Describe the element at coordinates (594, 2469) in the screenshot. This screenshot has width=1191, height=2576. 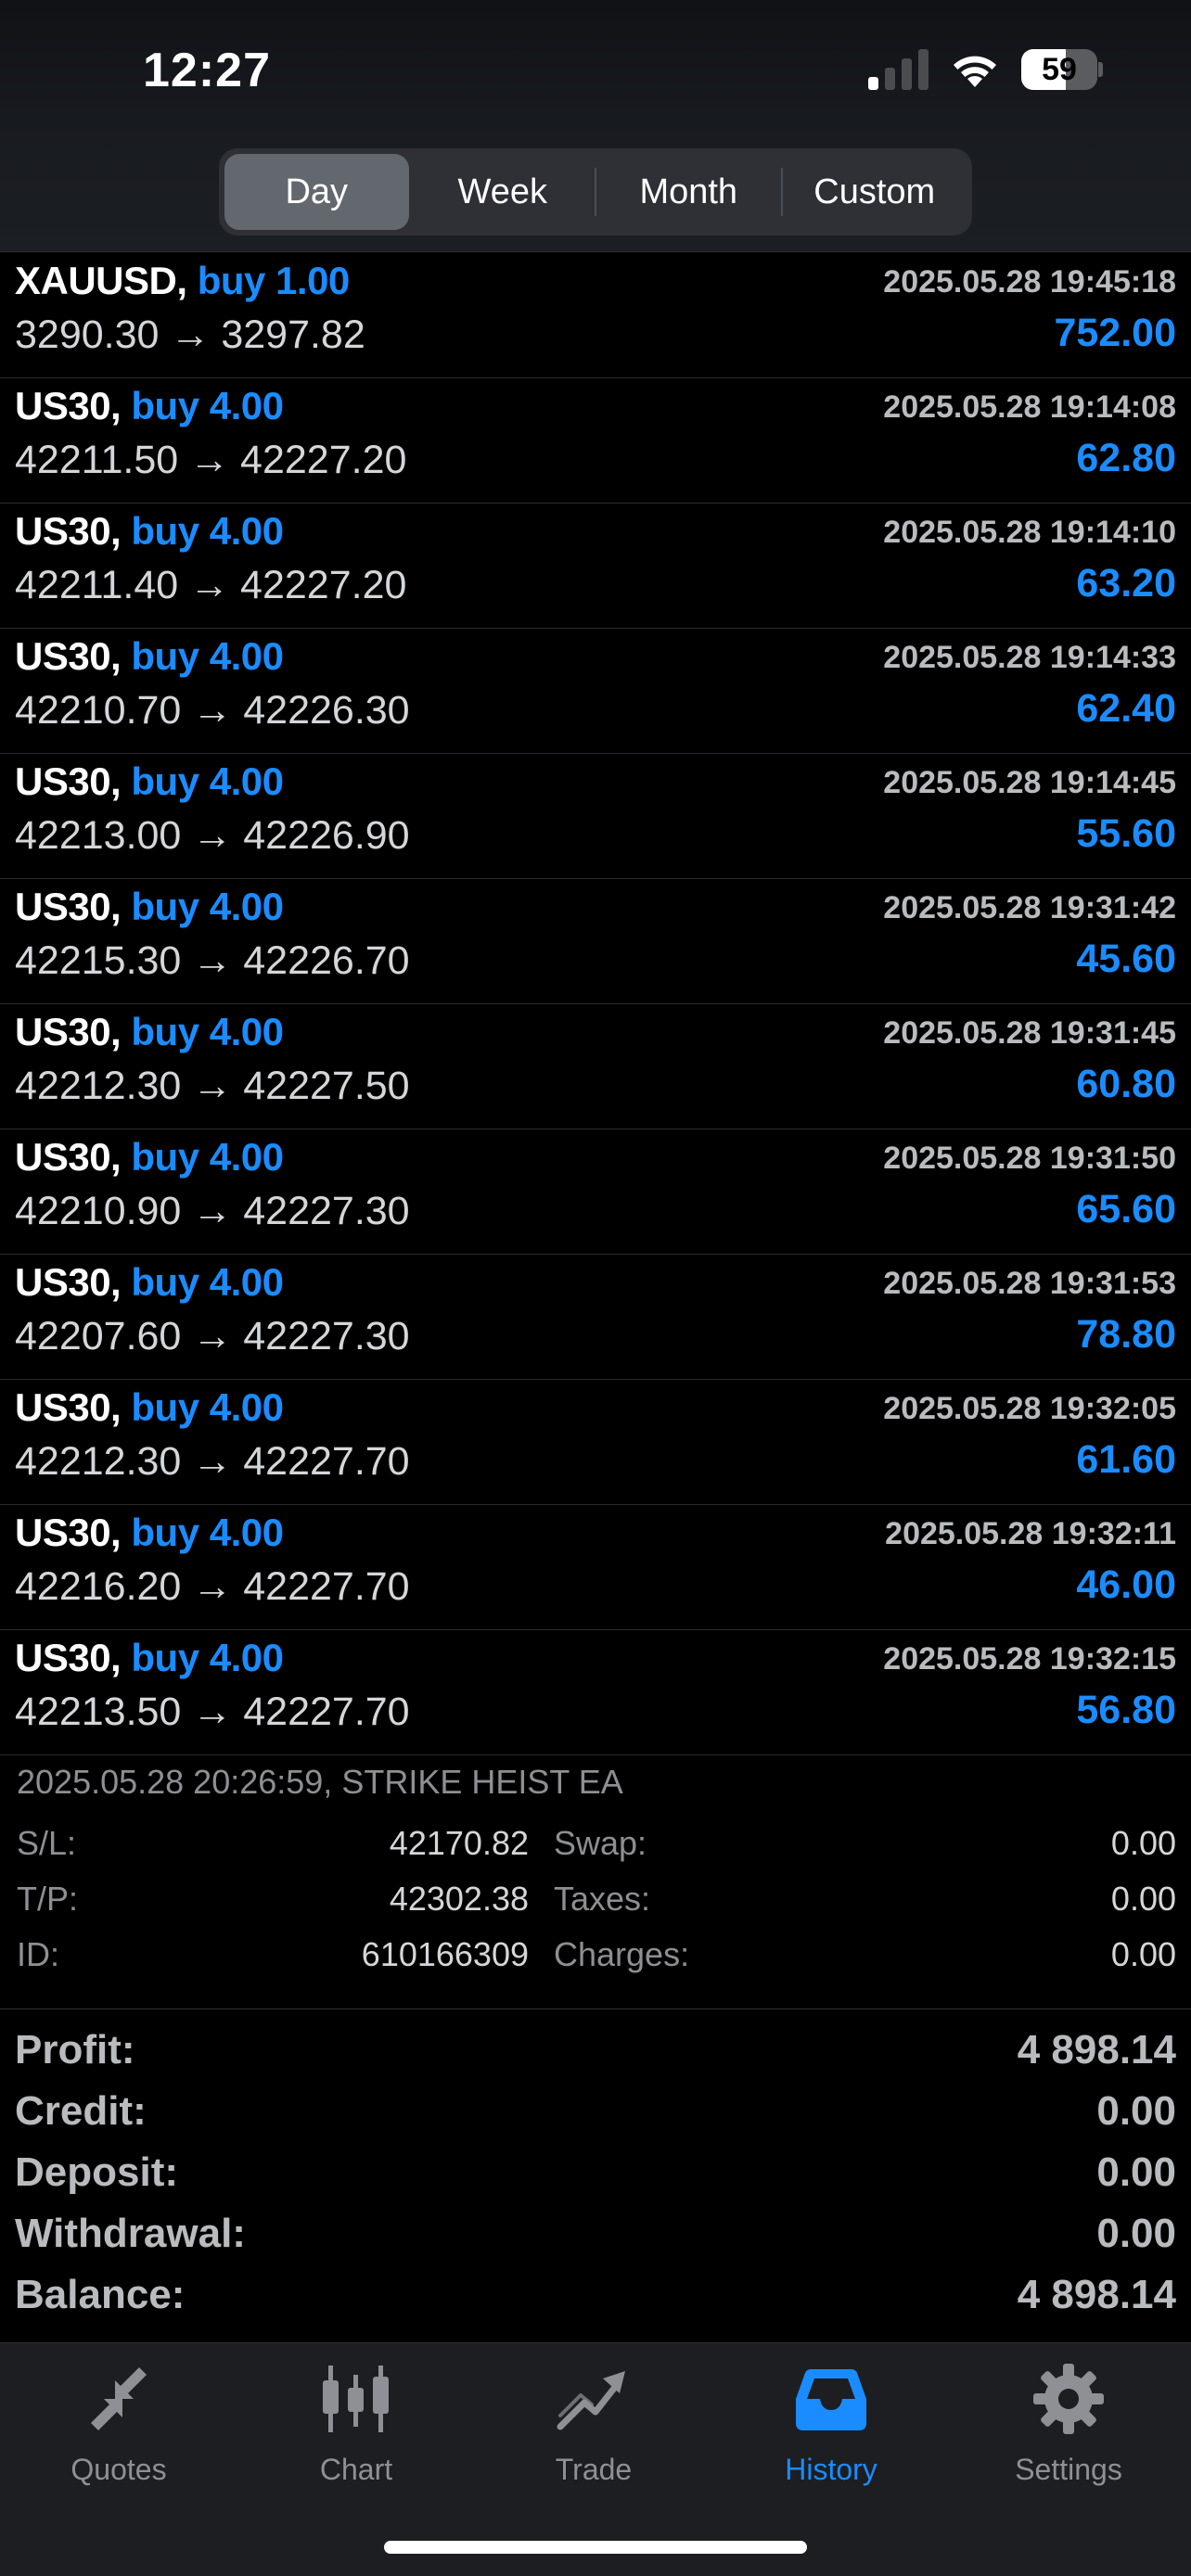
I see `tab-trade-label: Trade` at that location.